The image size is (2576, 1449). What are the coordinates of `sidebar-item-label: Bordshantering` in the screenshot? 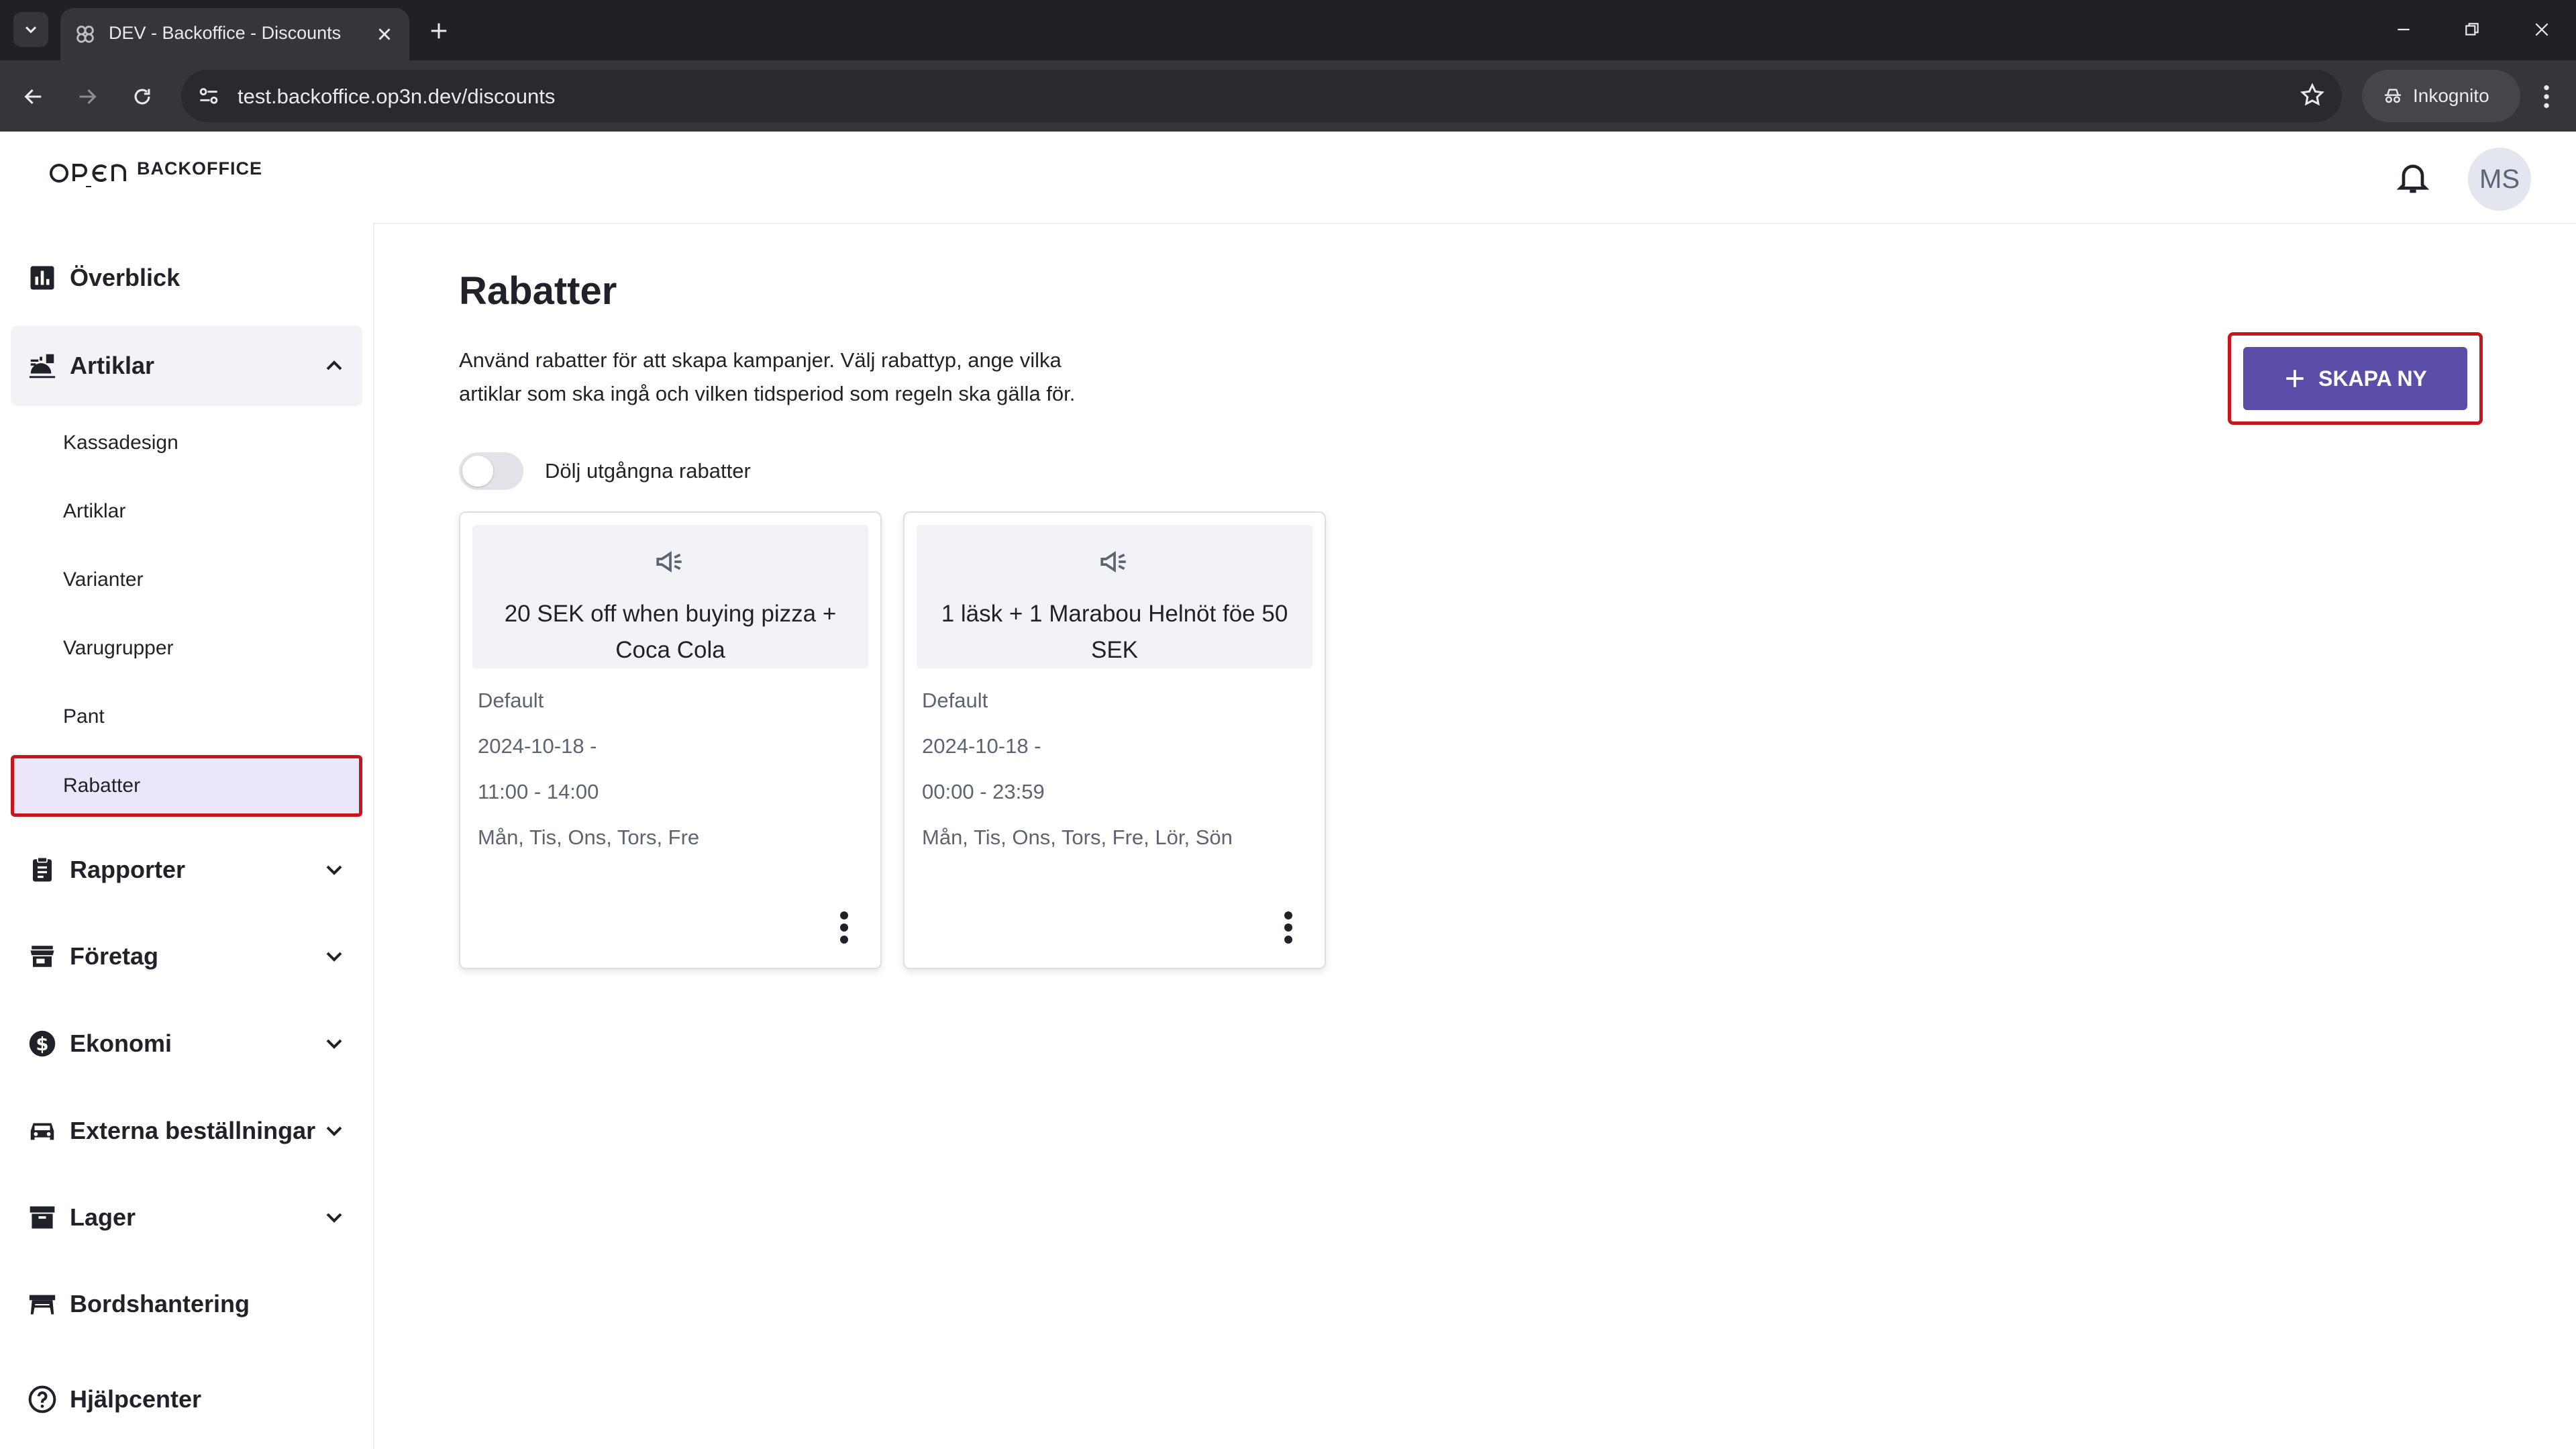 It's located at (160, 1303).